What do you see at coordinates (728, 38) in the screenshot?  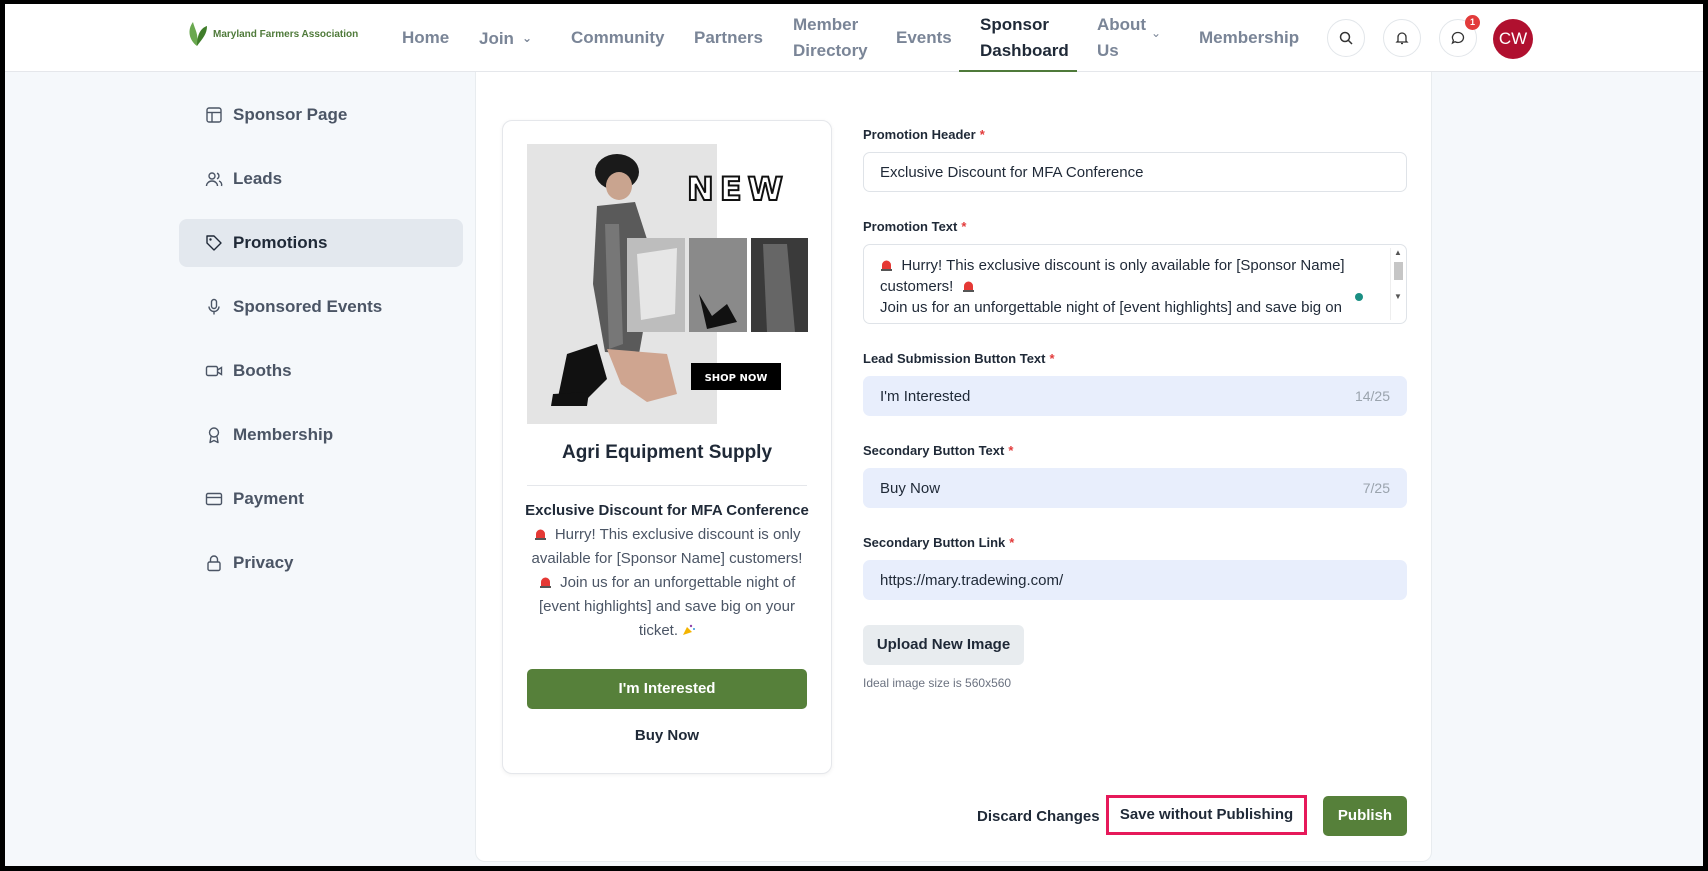 I see `nav-partners: Partners` at bounding box center [728, 38].